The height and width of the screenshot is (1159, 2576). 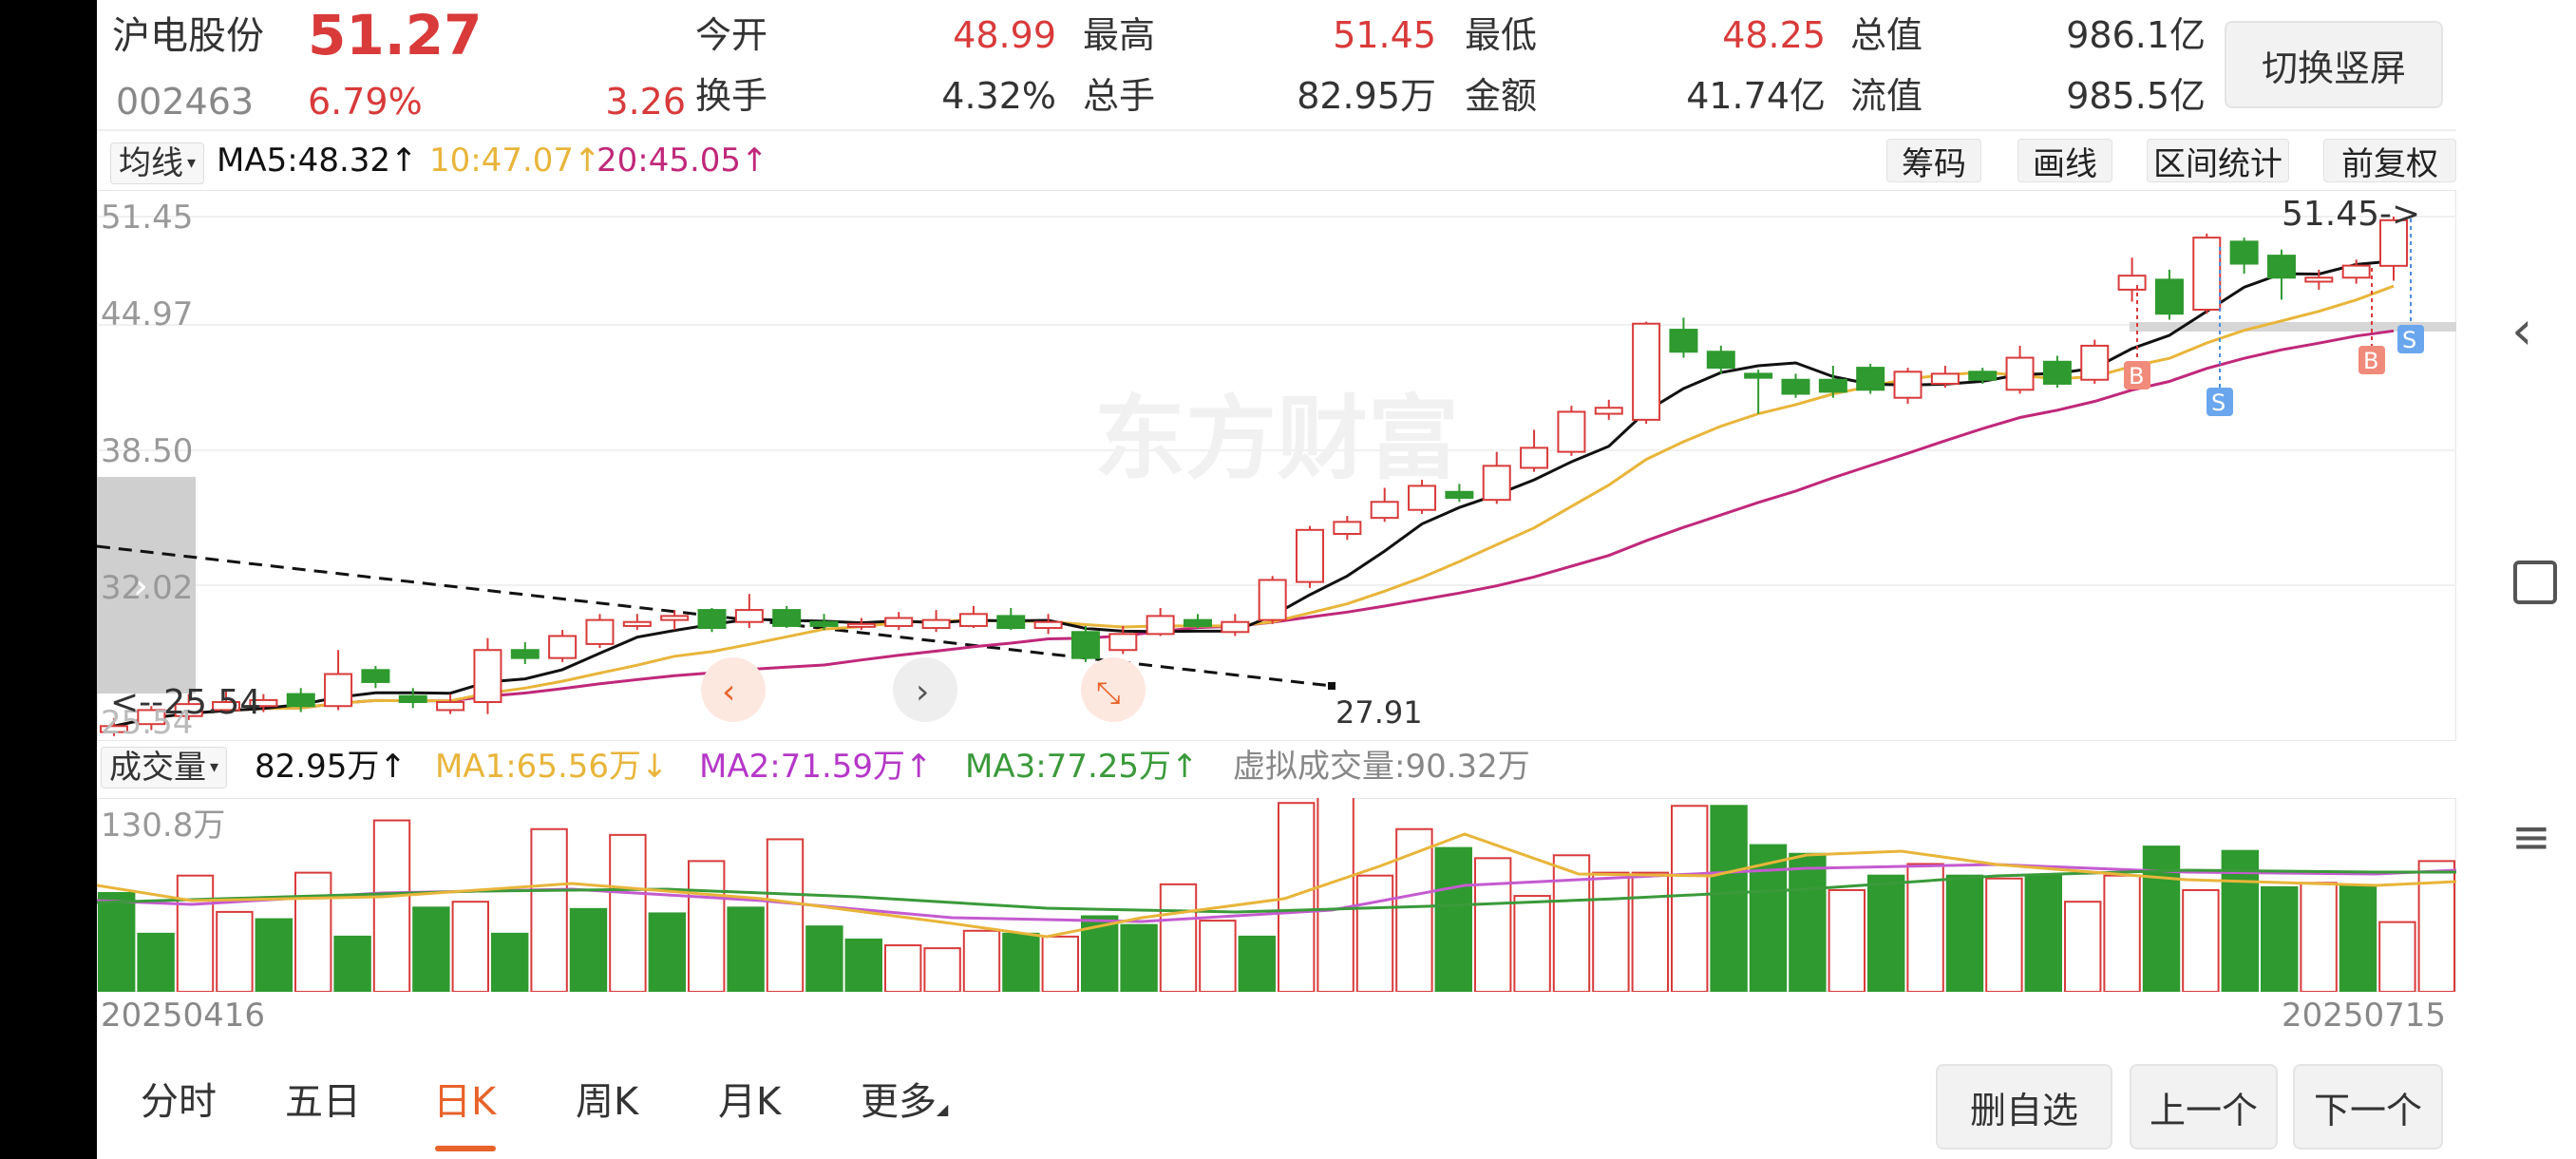 What do you see at coordinates (331, 766) in the screenshot?
I see `volume-current: 82.95万↑` at bounding box center [331, 766].